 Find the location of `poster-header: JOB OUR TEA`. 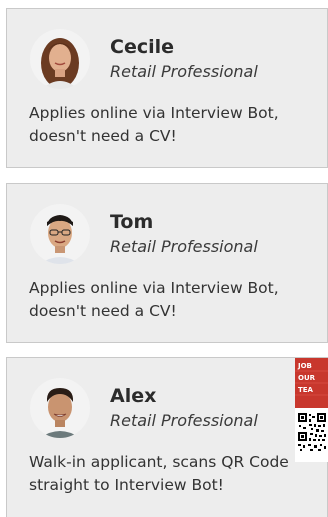

poster-header: JOB OUR TEA is located at coordinates (311, 383).